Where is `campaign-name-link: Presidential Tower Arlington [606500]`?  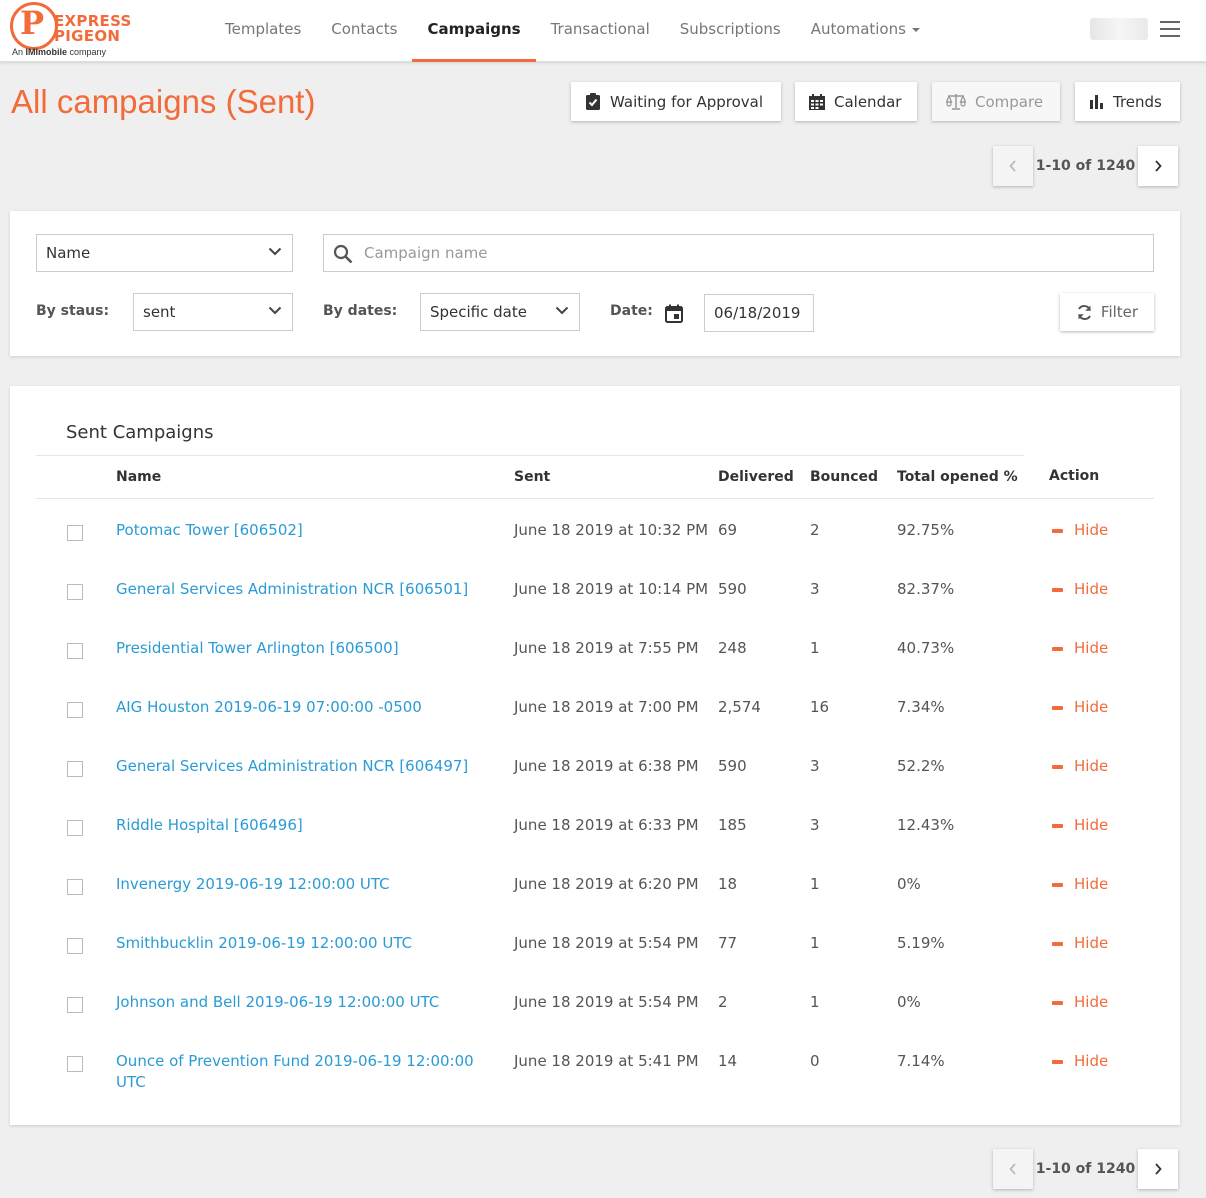
campaign-name-link: Presidential Tower Arlington [606500] is located at coordinates (301, 648).